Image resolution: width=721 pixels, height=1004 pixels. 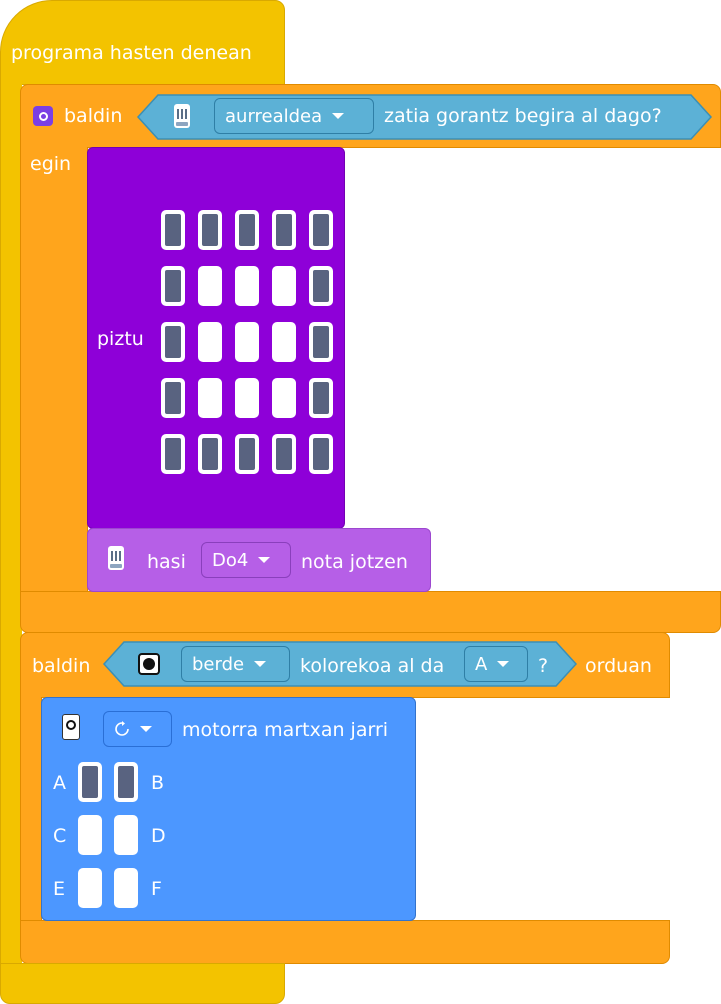 What do you see at coordinates (481, 664) in the screenshot?
I see `port-dropdown-value: A` at bounding box center [481, 664].